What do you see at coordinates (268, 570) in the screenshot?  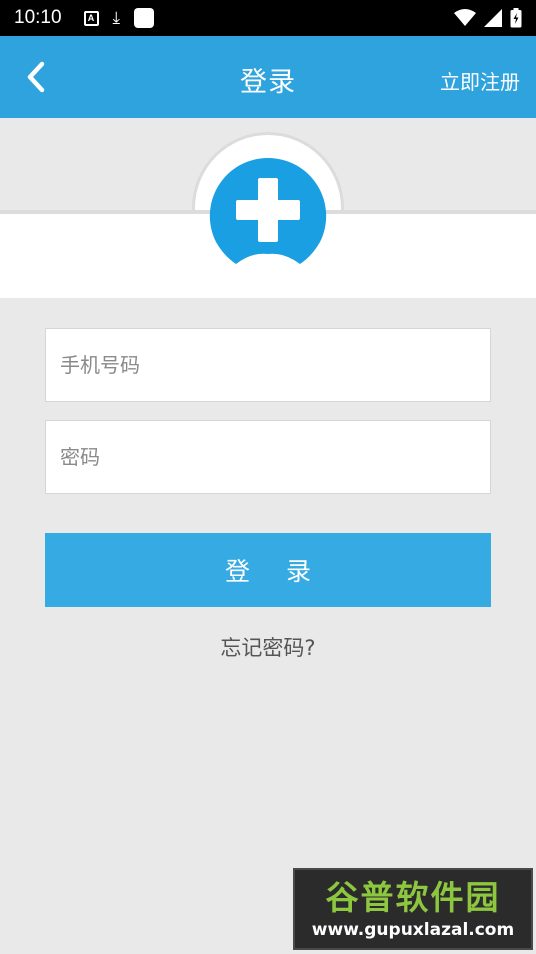 I see `login-button: 登 录` at bounding box center [268, 570].